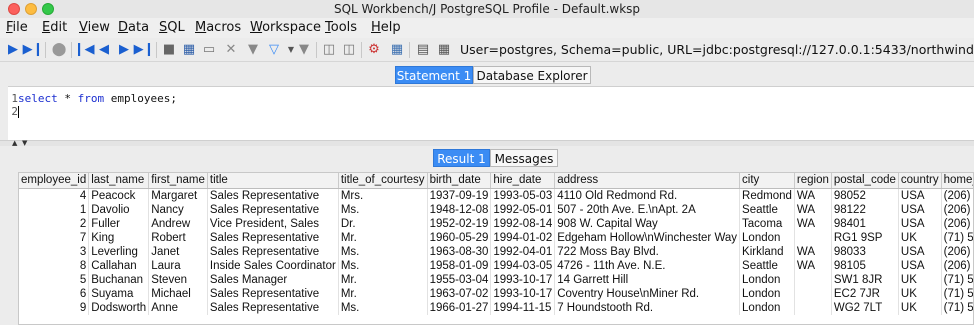 This screenshot has width=974, height=325. I want to click on table-cell: 98105, so click(865, 266).